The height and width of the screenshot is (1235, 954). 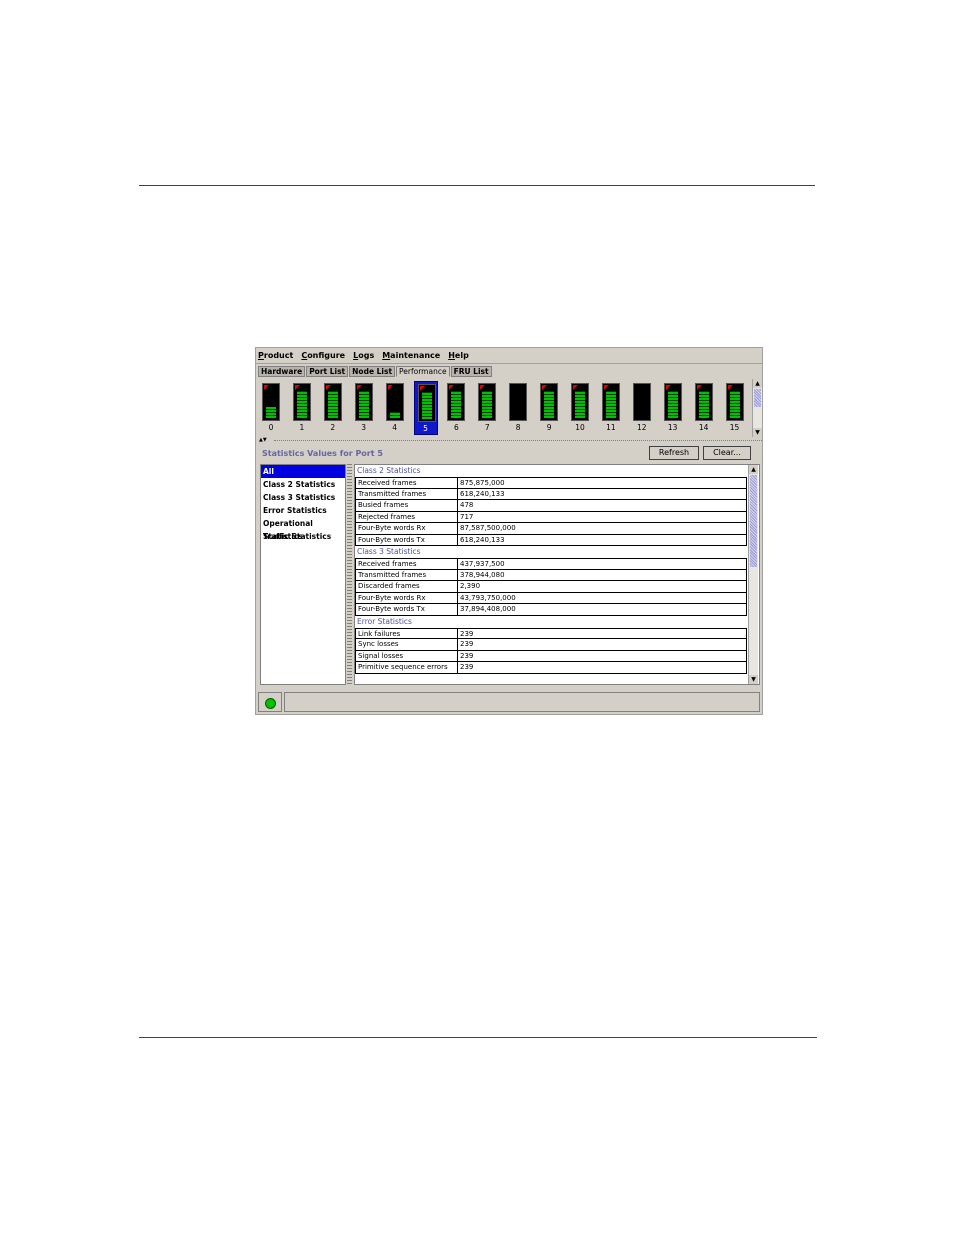 I want to click on menu-separator, so click(x=509, y=363).